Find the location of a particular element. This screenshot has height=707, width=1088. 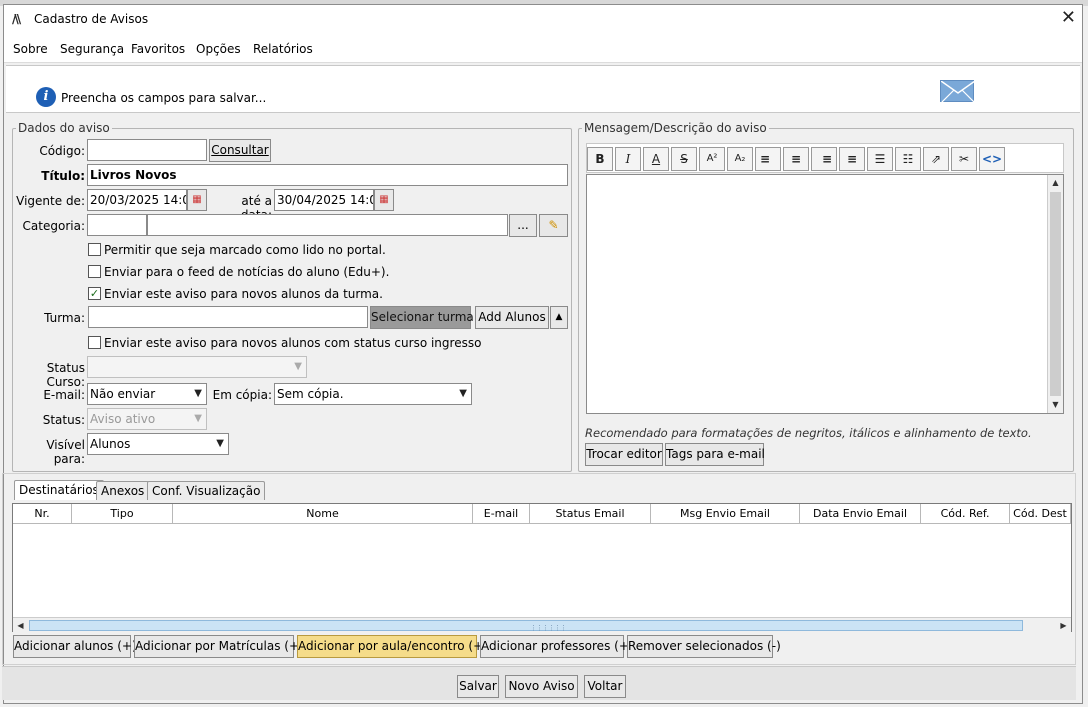

pencil-icon: ✎ is located at coordinates (553, 225).